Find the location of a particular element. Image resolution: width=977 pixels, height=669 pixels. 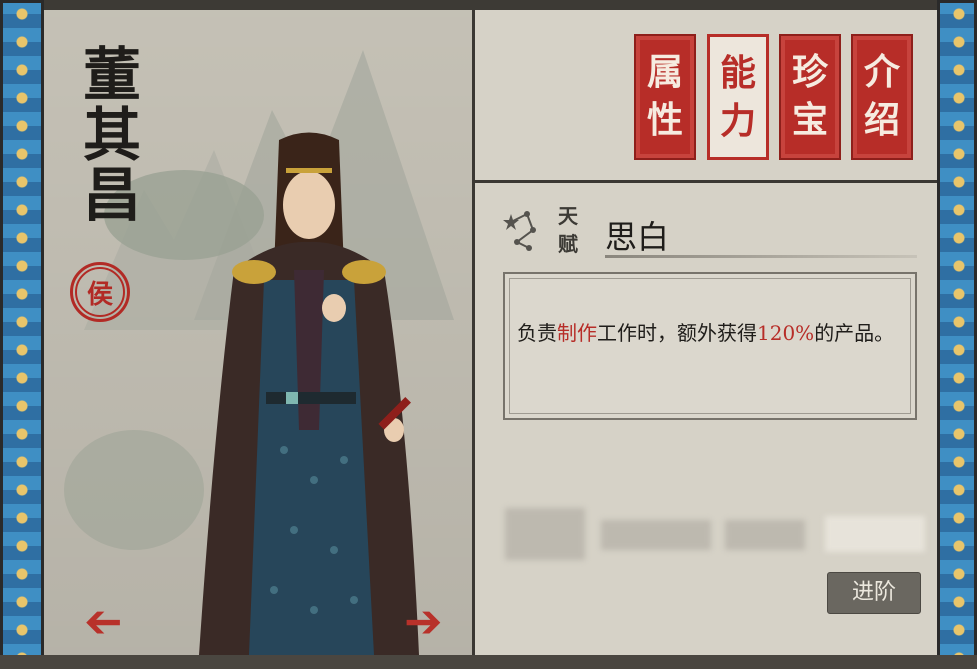

talent-description: 负责制作工作时，额外获得120%的产品。 is located at coordinates (710, 333).